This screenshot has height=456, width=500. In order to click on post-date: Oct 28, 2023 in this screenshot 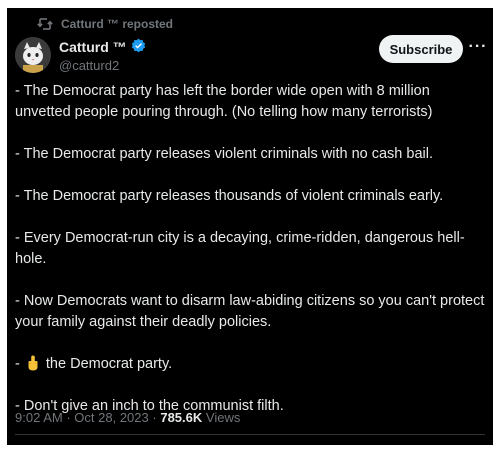, I will do `click(111, 417)`.